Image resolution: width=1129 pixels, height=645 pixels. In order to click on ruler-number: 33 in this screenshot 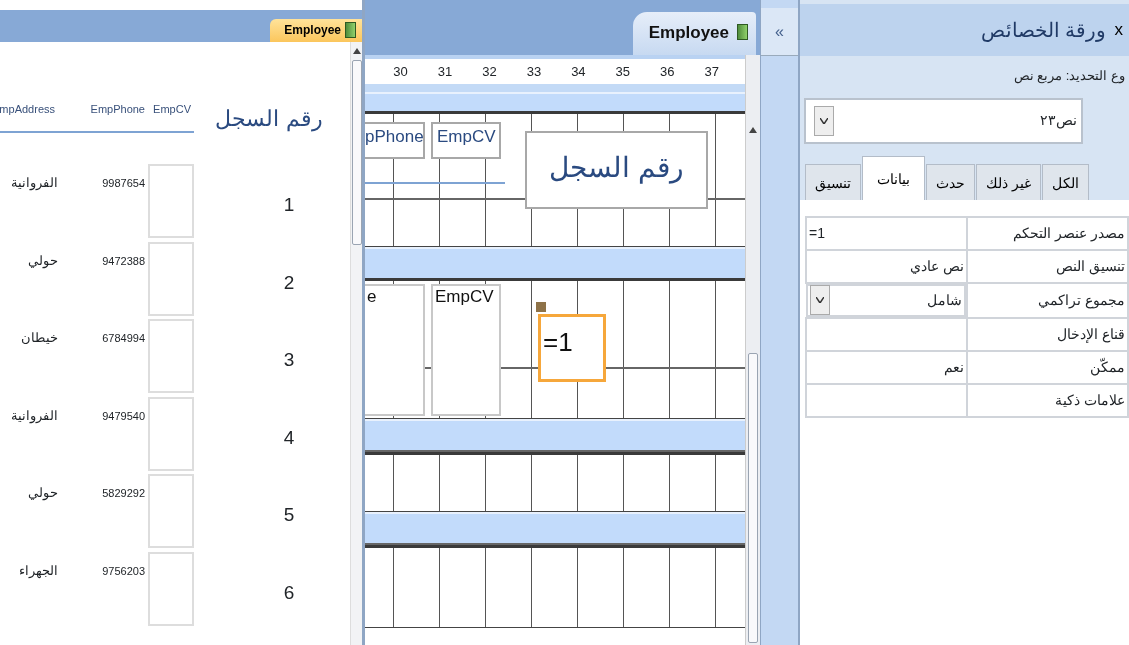, I will do `click(534, 71)`.